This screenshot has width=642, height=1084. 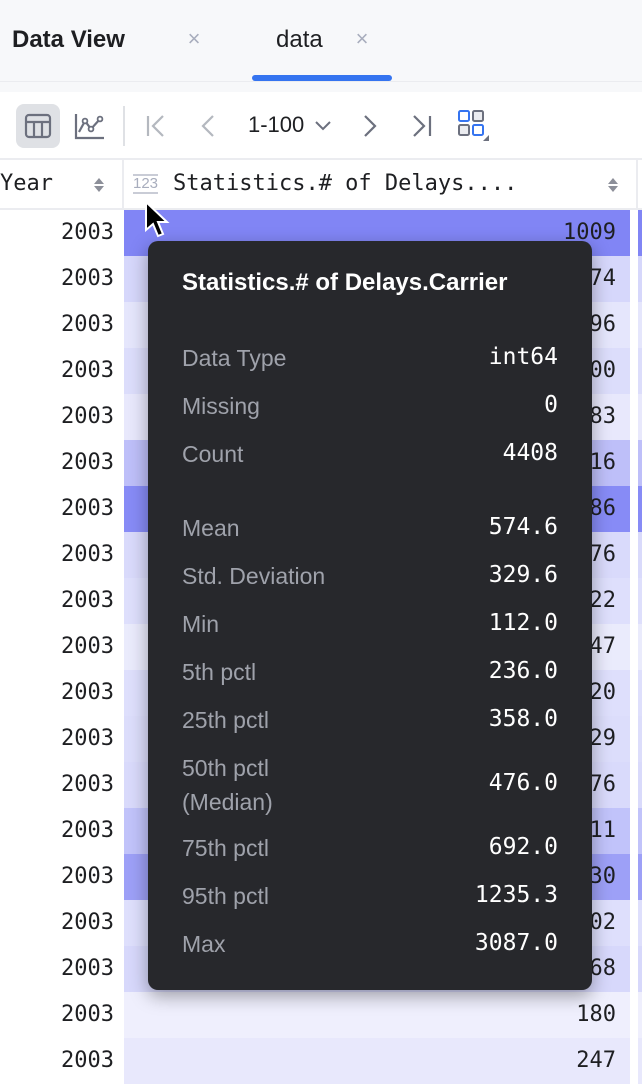 What do you see at coordinates (530, 453) in the screenshot?
I see `stat-value: 4408` at bounding box center [530, 453].